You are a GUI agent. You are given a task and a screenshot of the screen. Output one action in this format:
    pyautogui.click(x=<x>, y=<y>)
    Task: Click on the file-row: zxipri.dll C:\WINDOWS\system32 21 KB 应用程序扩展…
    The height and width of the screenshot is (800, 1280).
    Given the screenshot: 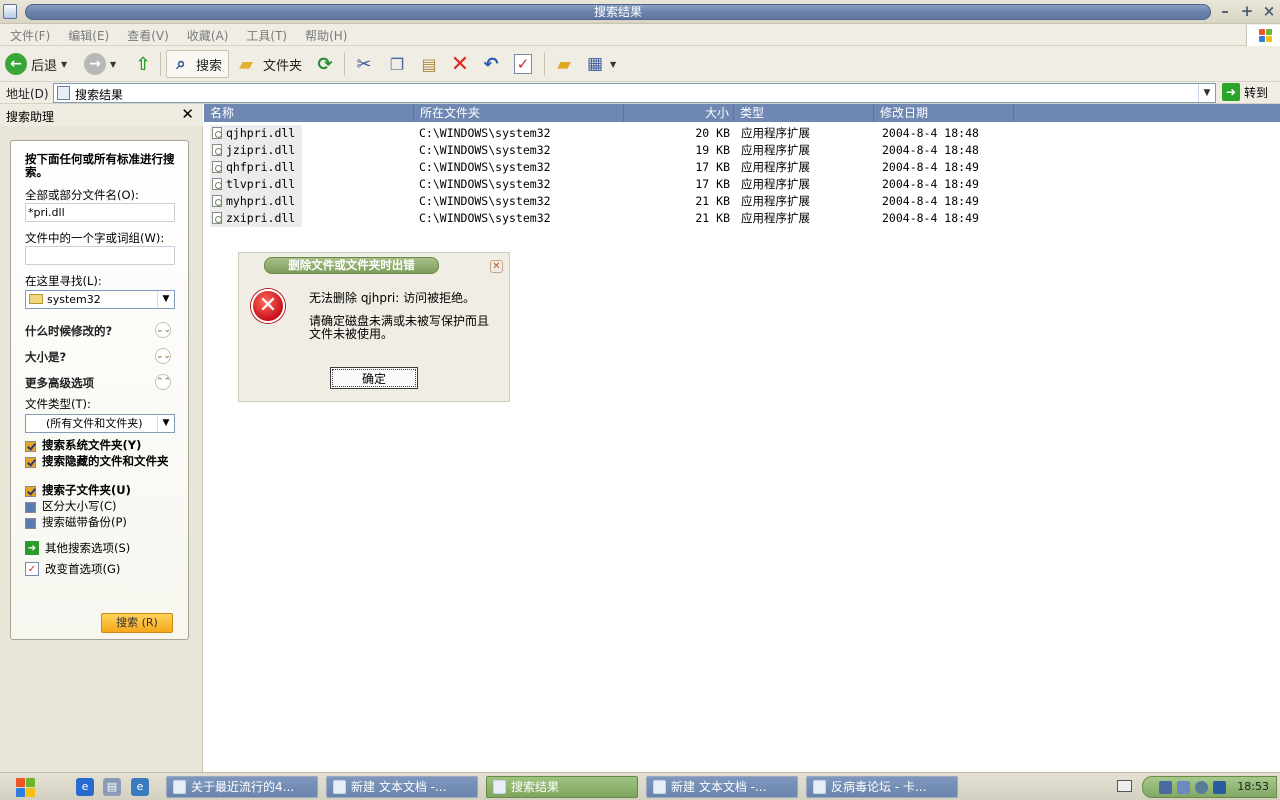 What is the action you would take?
    pyautogui.click(x=742, y=218)
    